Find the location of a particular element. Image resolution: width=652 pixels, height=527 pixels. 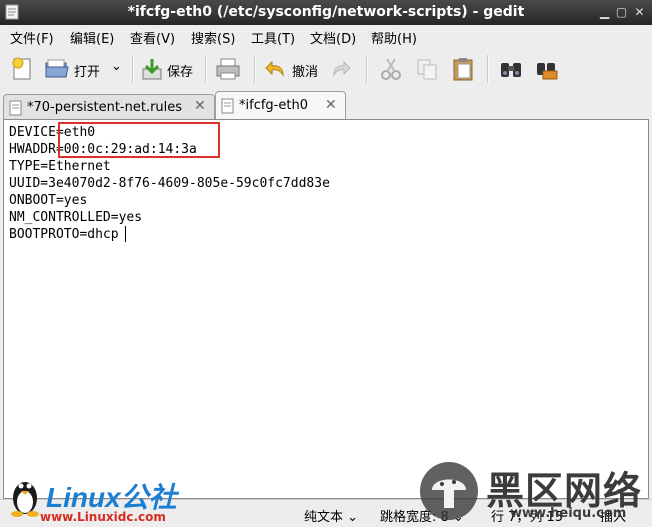

open-button: 打开 is located at coordinates (87, 70).